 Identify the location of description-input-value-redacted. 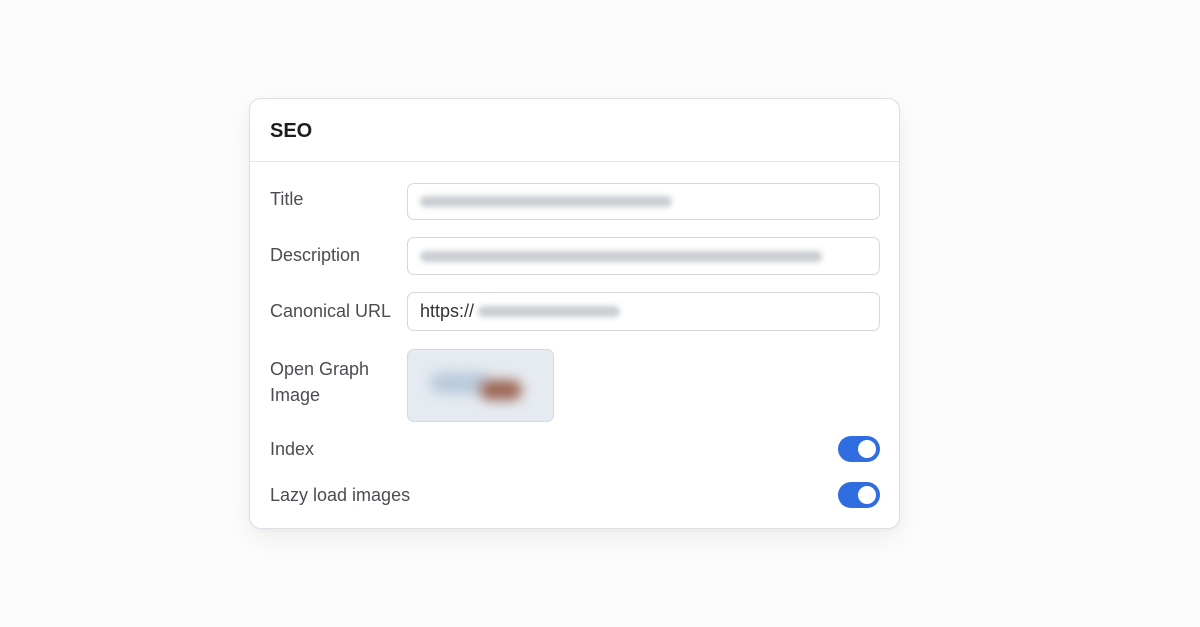
(621, 256).